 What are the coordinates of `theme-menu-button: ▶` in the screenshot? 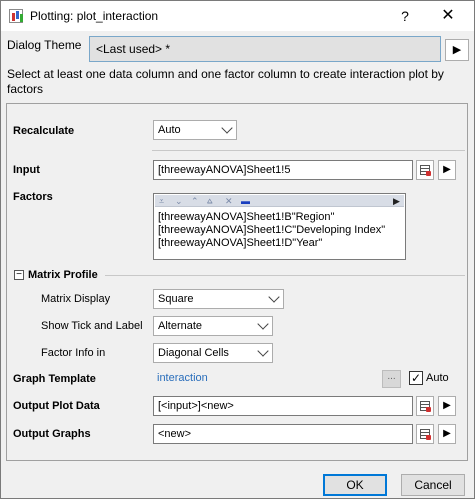 It's located at (457, 50).